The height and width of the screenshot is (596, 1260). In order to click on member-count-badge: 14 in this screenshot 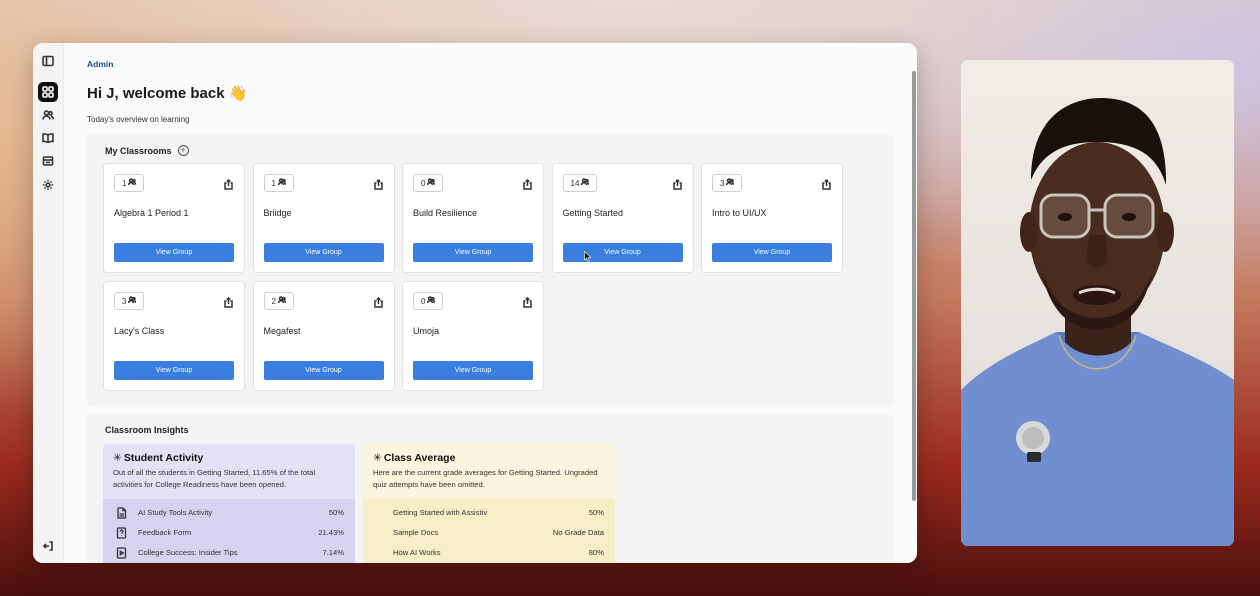, I will do `click(580, 183)`.